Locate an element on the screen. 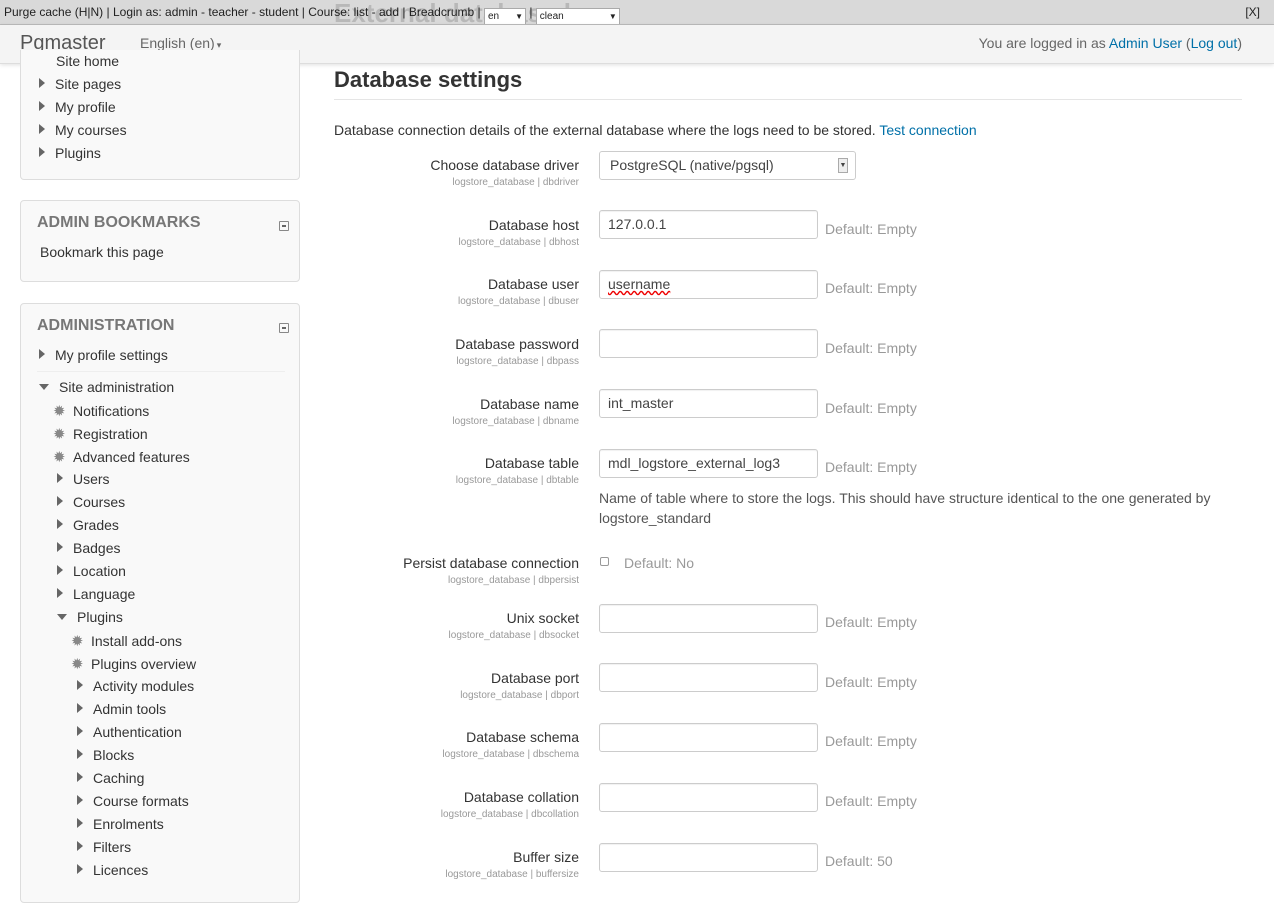  tree-item-activity-modules: Activity modules is located at coordinates (135, 686).